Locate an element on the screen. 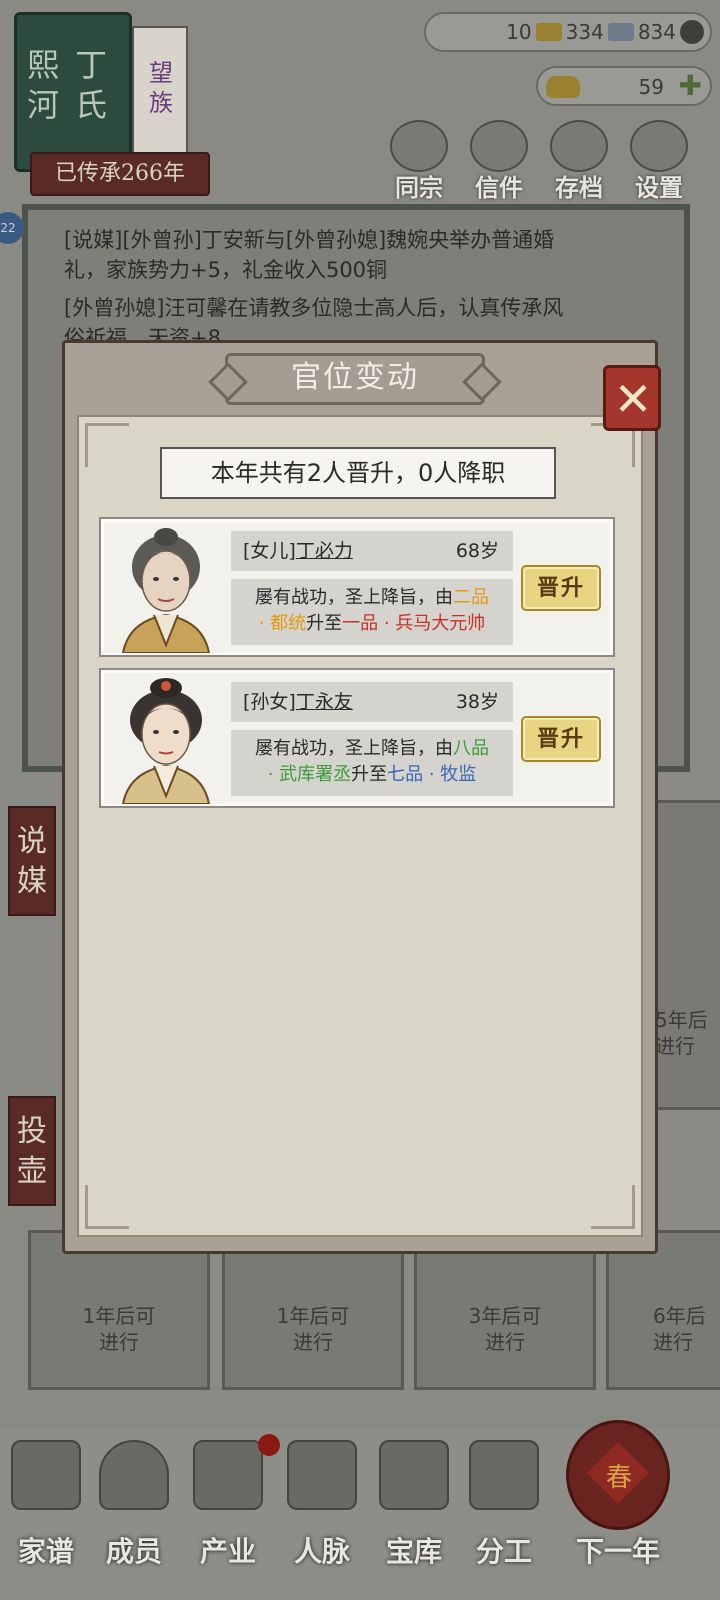 The image size is (720, 1600). close-icon: ✕ is located at coordinates (633, 399).